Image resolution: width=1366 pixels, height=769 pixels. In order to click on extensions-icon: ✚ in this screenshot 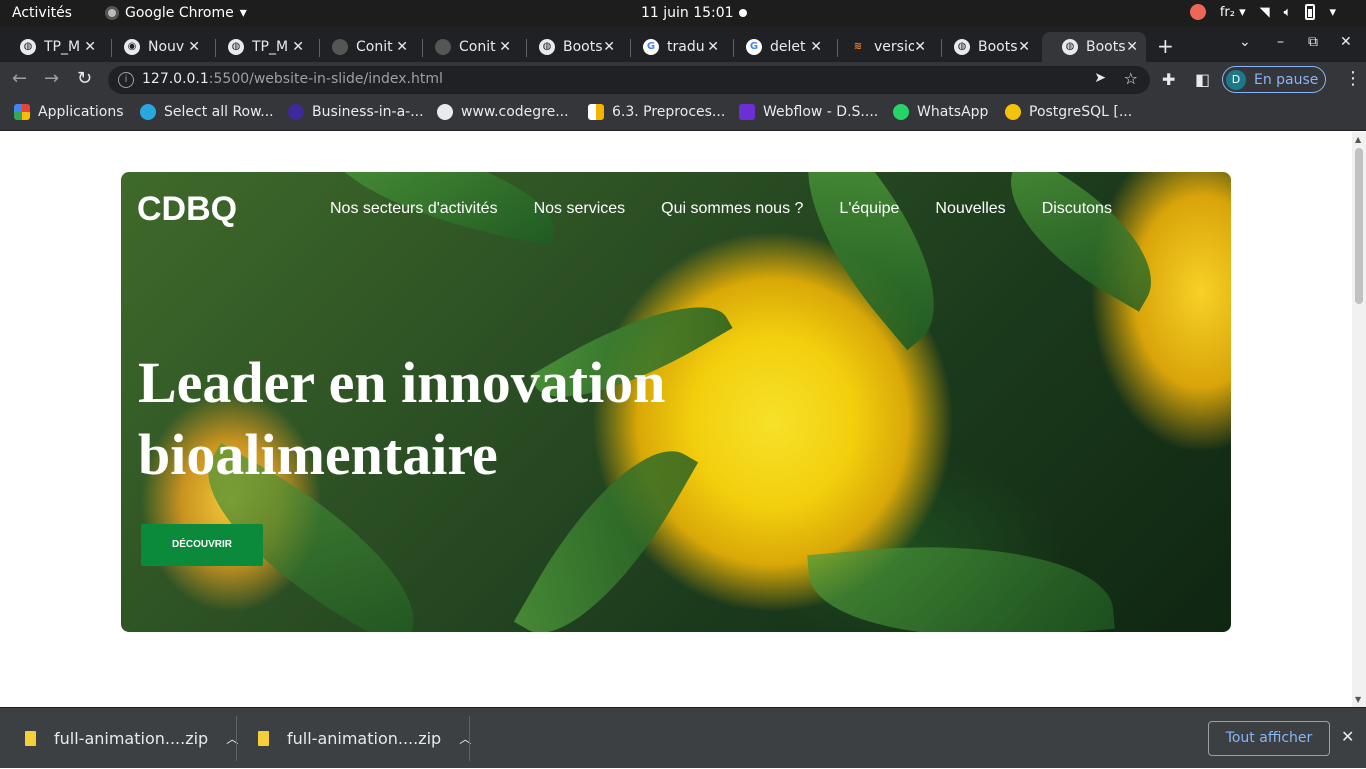, I will do `click(1168, 79)`.